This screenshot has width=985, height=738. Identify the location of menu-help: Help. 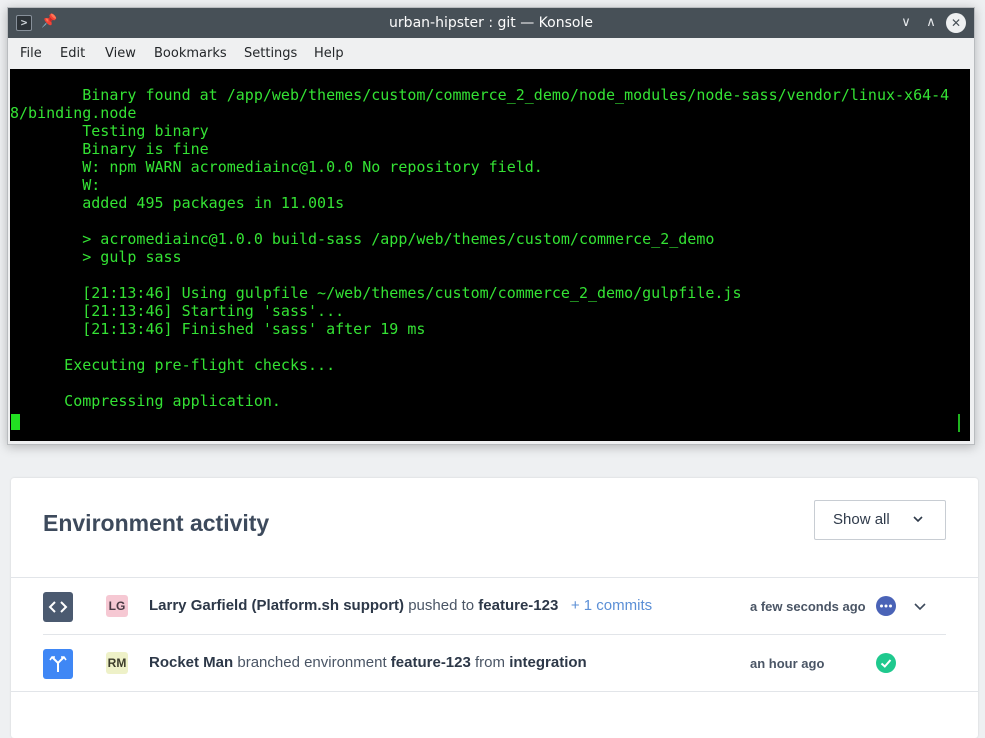
(329, 53).